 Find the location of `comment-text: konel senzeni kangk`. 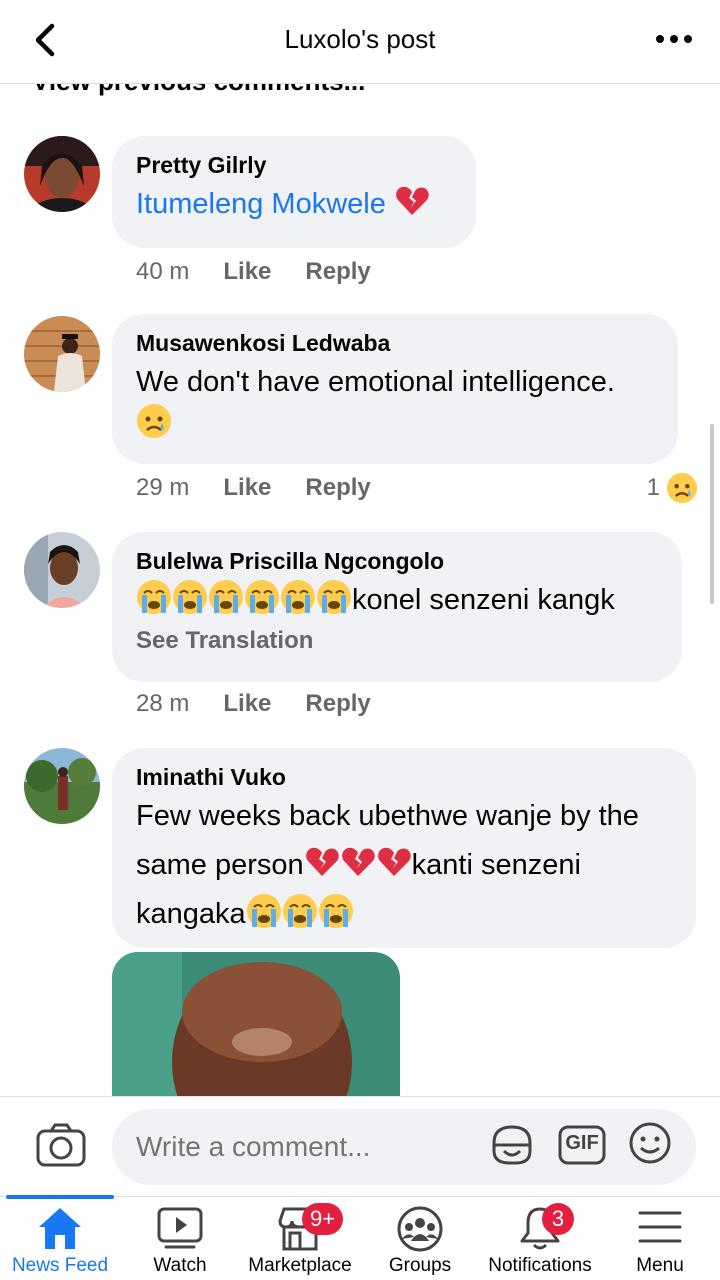

comment-text: konel senzeni kangk is located at coordinates (397, 600).